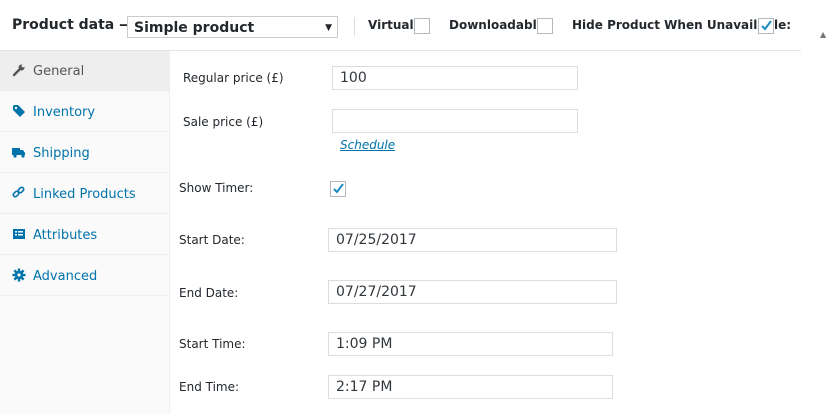 This screenshot has width=839, height=414. I want to click on product-type-value: Simple product, so click(194, 28).